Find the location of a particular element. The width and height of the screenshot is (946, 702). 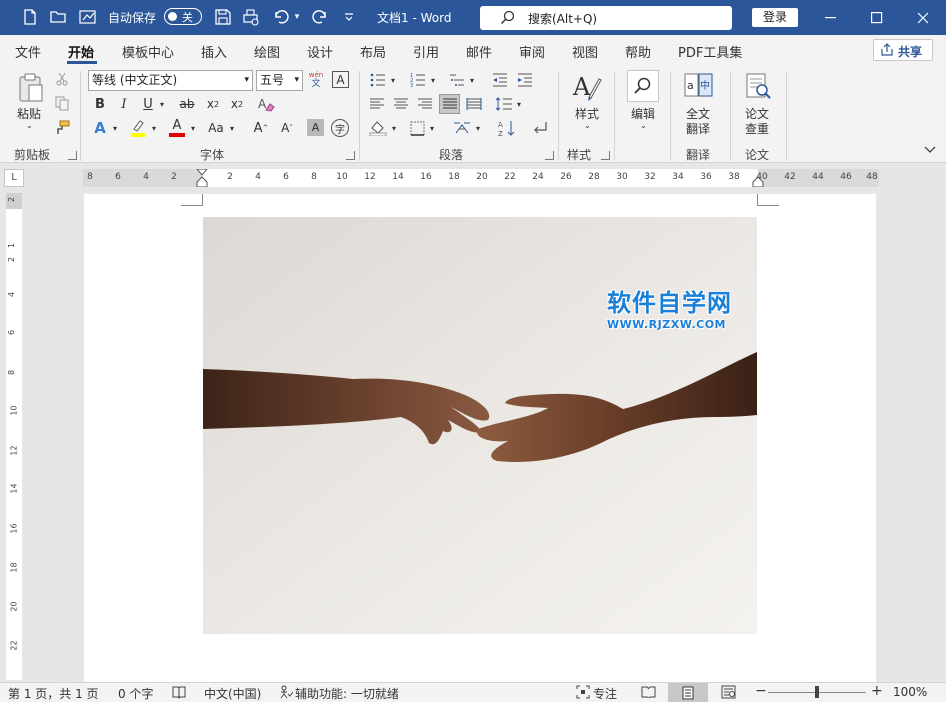

bold-icon: B is located at coordinates (100, 104).